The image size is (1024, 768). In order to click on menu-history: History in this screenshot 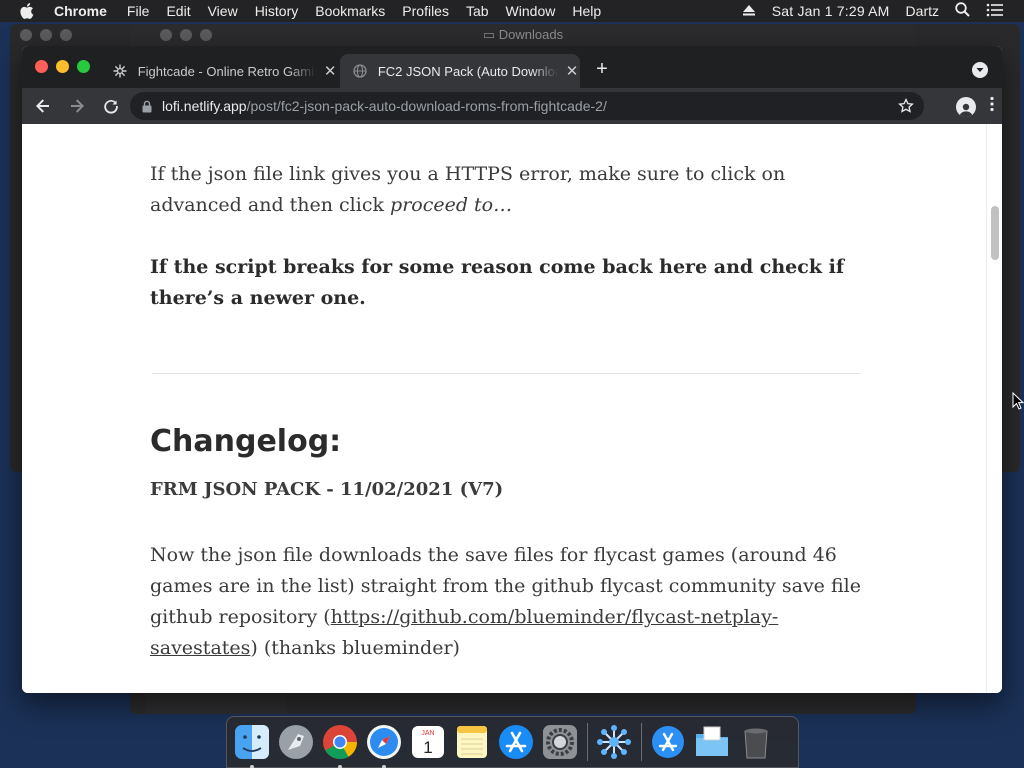, I will do `click(277, 11)`.